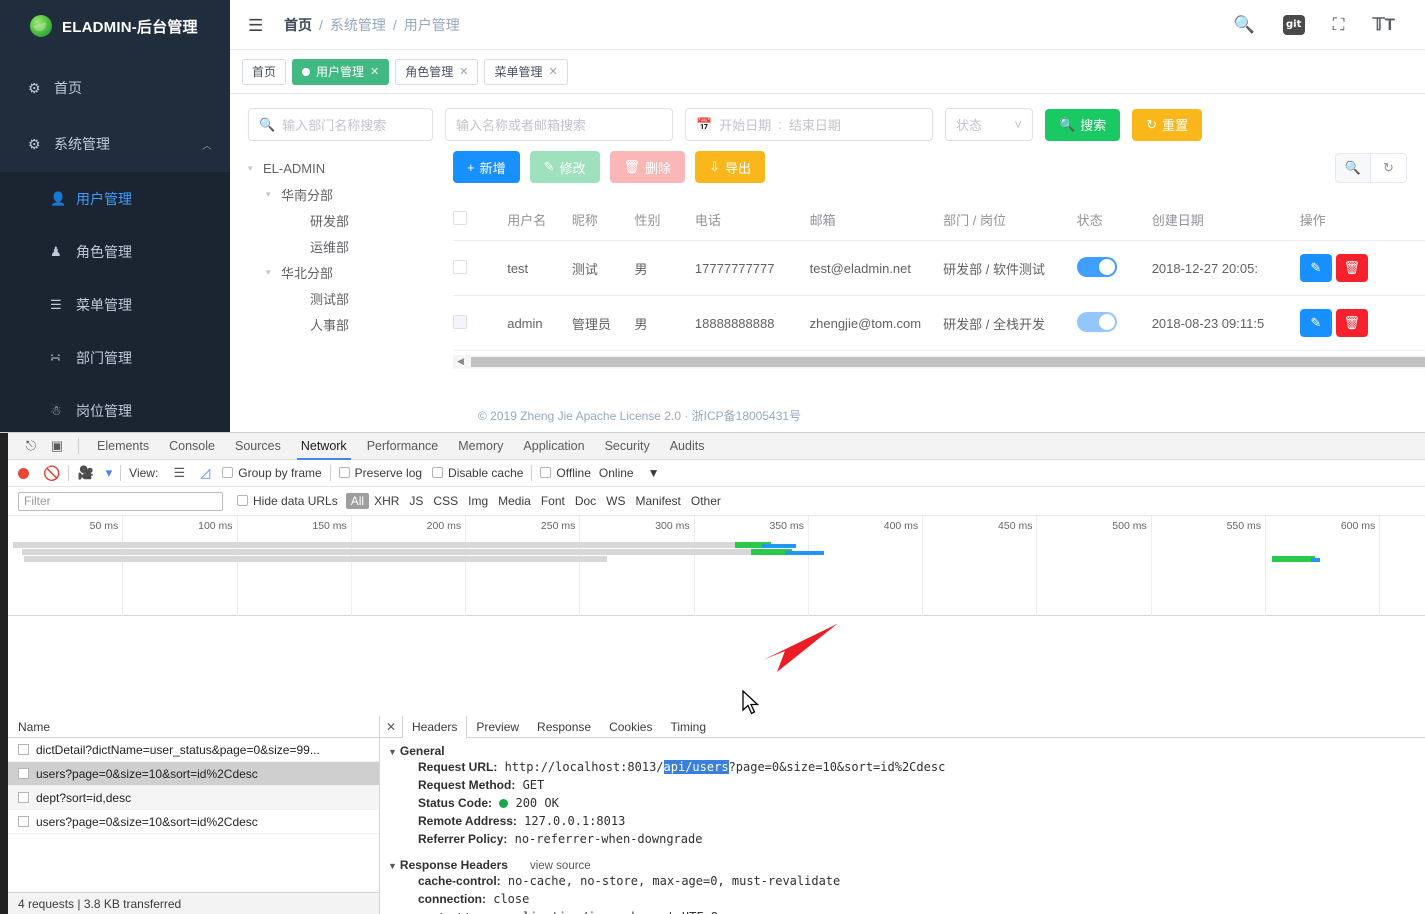 The image size is (1425, 914). I want to click on tab-response: Response, so click(564, 727).